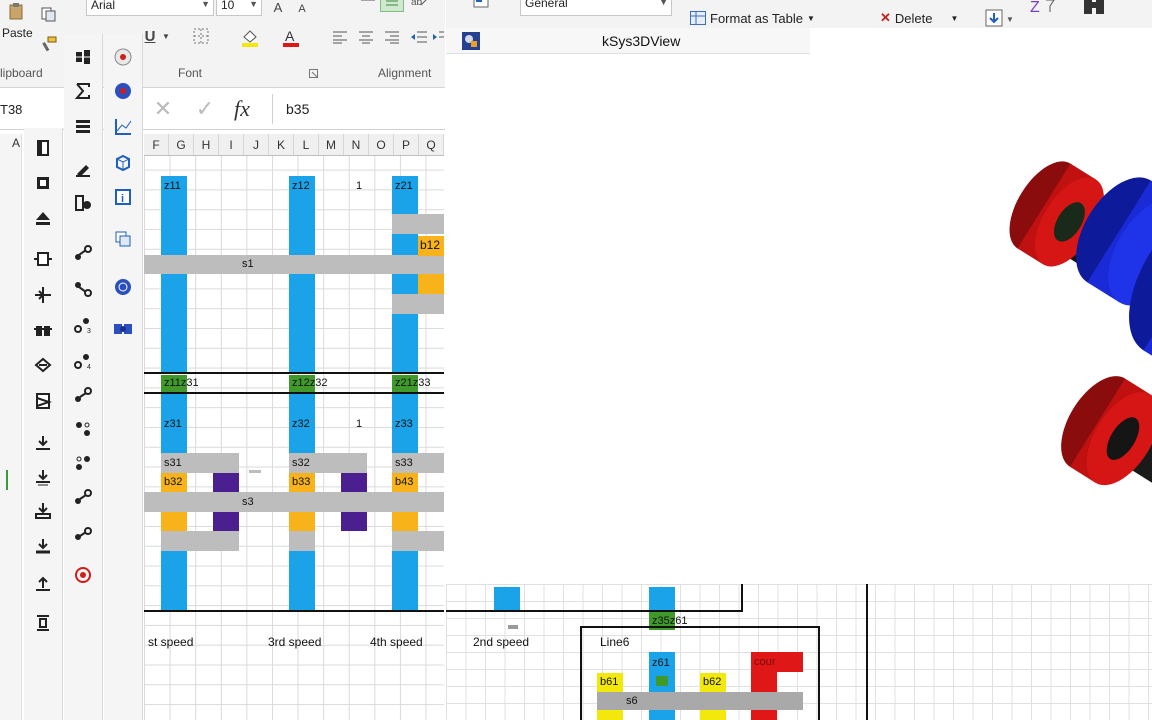  Describe the element at coordinates (83, 497) in the screenshot. I see `link-8-icon` at that location.